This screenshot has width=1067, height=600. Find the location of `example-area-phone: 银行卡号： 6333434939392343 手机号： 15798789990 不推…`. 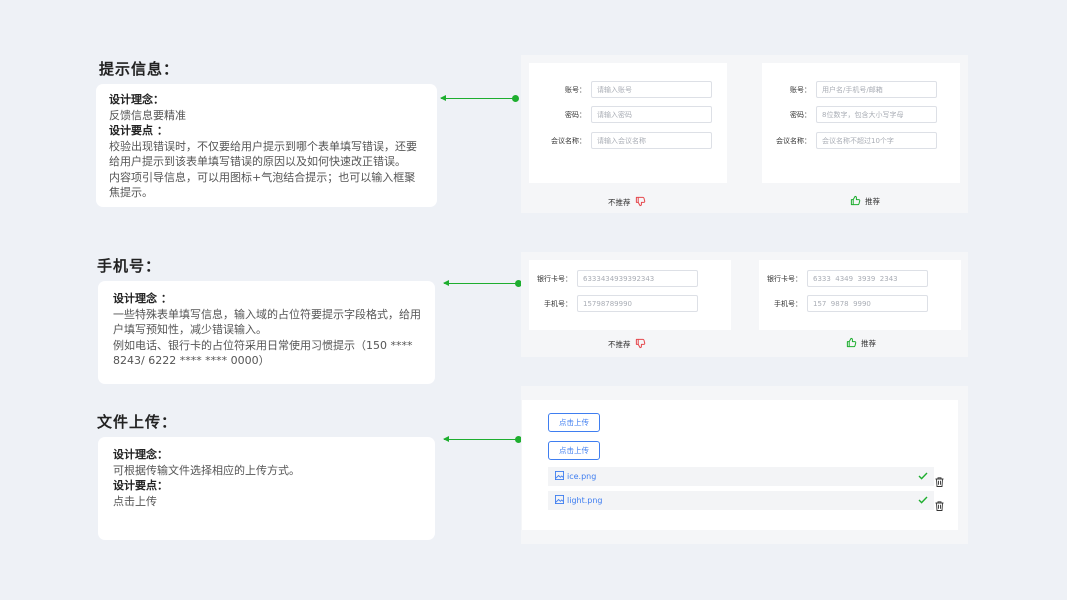

example-area-phone: 银行卡号： 6333434939392343 手机号： 15798789990 不推… is located at coordinates (744, 304).